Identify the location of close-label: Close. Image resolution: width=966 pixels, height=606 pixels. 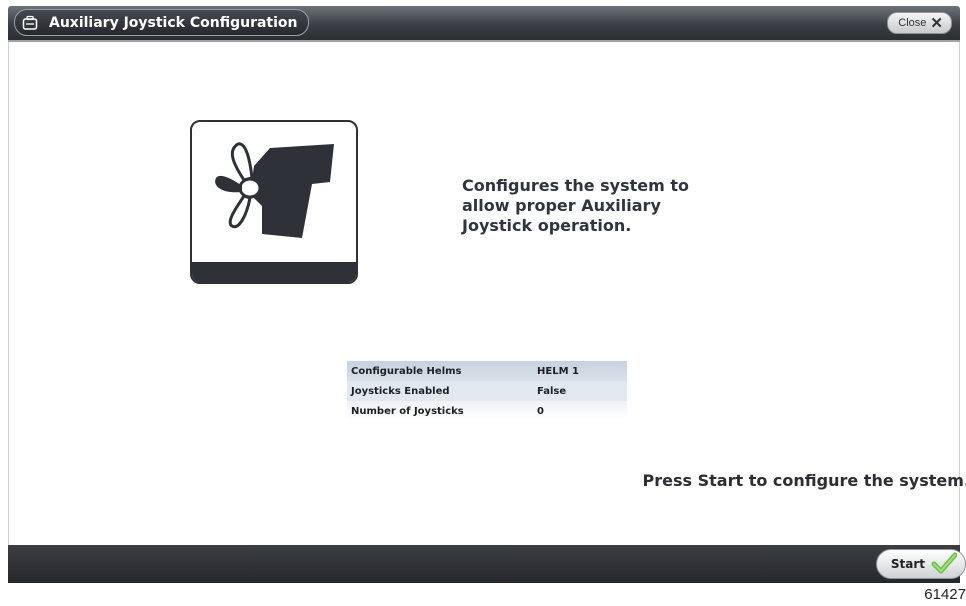
(912, 23).